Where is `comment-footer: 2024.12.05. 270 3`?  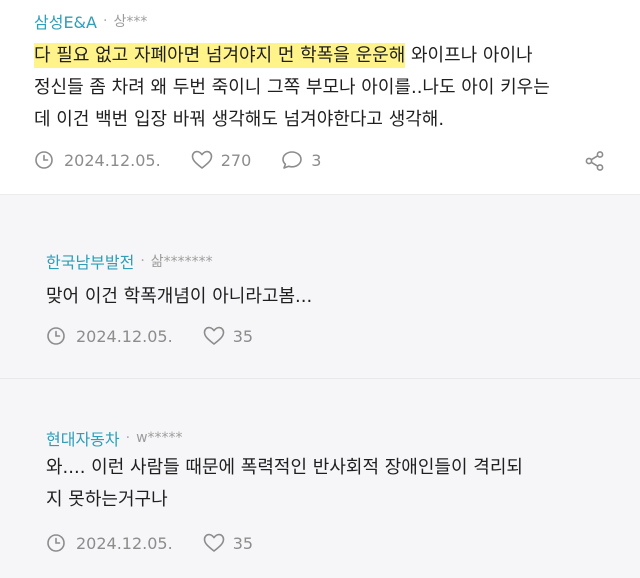
comment-footer: 2024.12.05. 270 3 is located at coordinates (177, 160).